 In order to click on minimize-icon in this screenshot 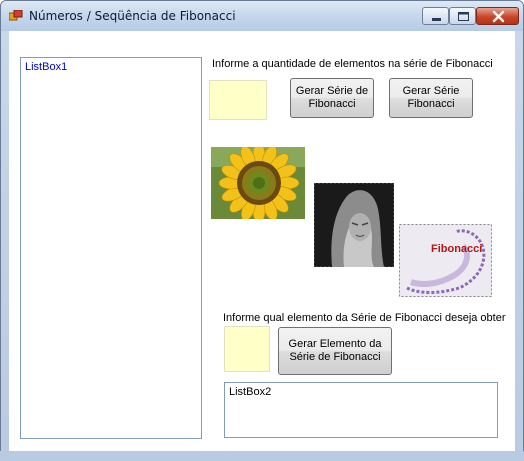, I will do `click(436, 19)`.